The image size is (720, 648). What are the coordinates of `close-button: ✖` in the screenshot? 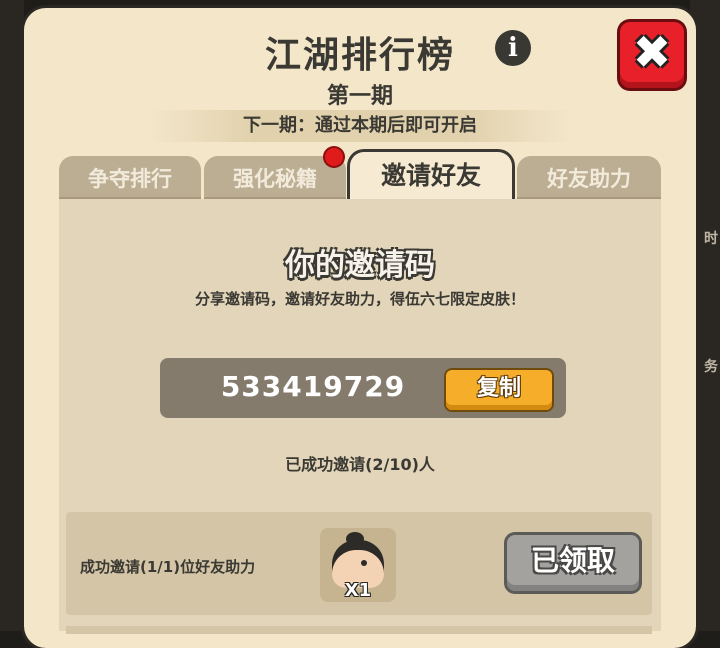 It's located at (652, 55).